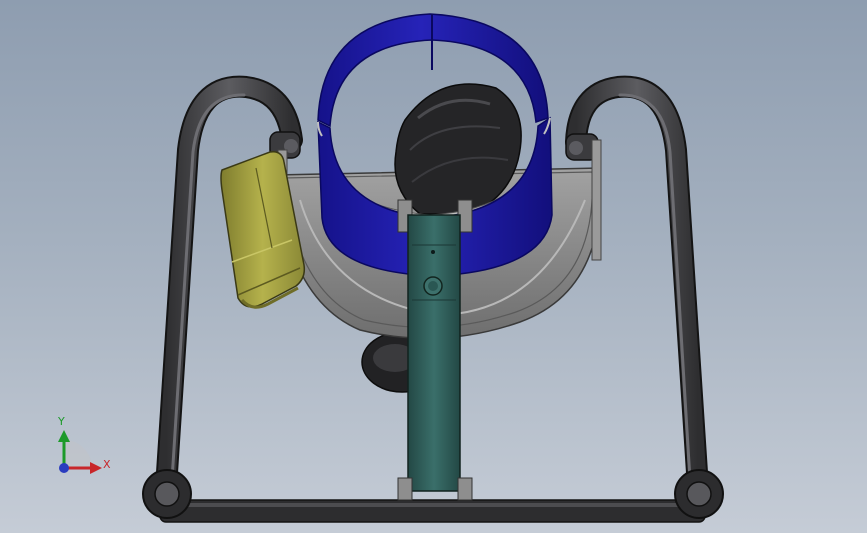 Image resolution: width=867 pixels, height=533 pixels. Describe the element at coordinates (107, 464) in the screenshot. I see `x-axis-label: X` at that location.